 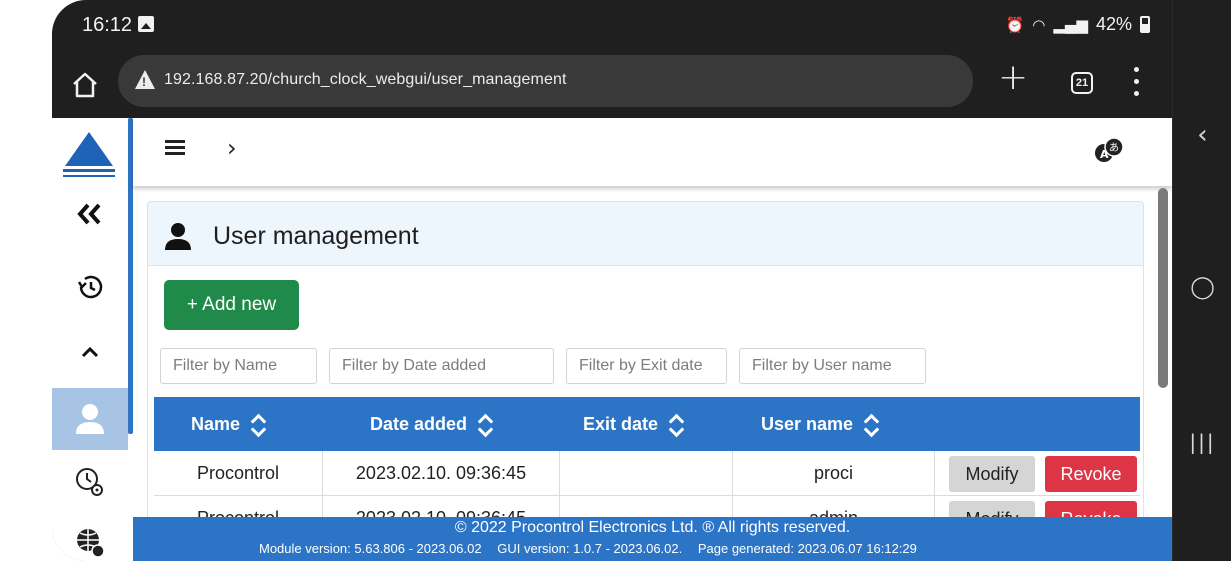 What do you see at coordinates (992, 474) in the screenshot?
I see `modify-button: Modify` at bounding box center [992, 474].